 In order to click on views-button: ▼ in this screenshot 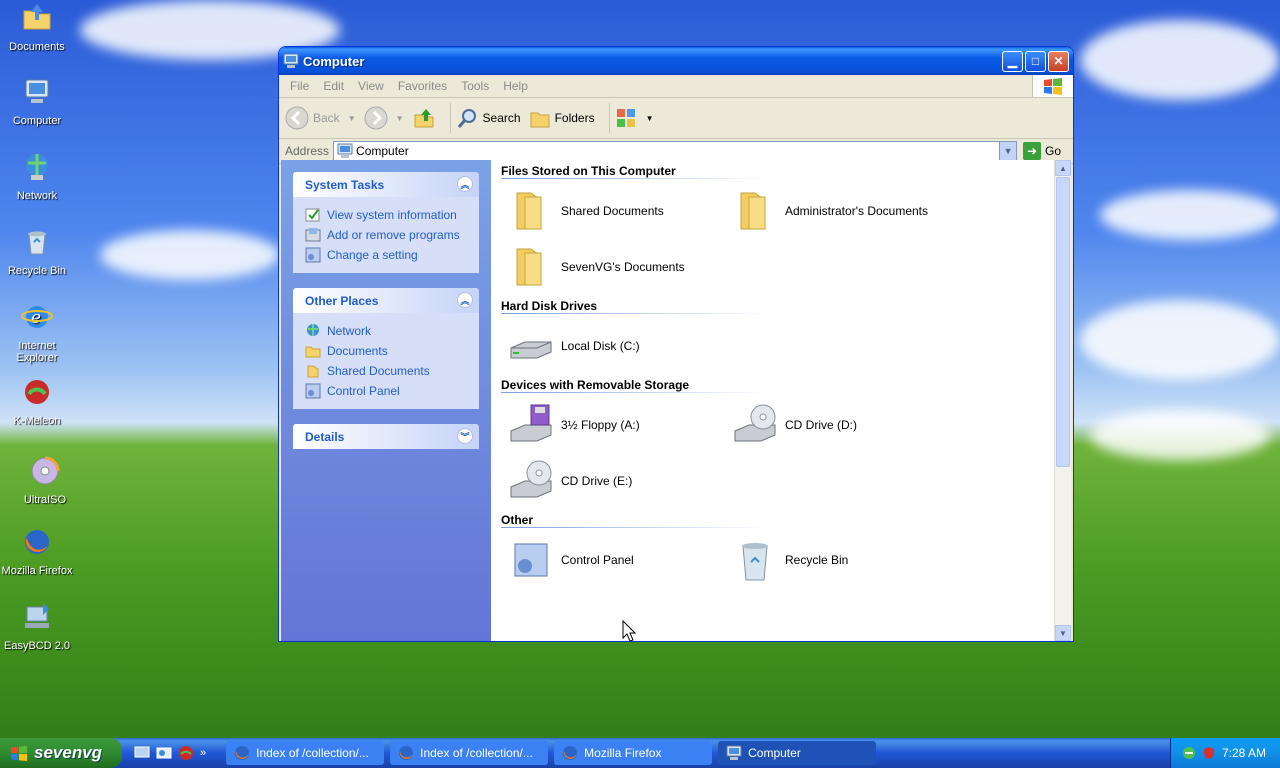, I will do `click(635, 118)`.